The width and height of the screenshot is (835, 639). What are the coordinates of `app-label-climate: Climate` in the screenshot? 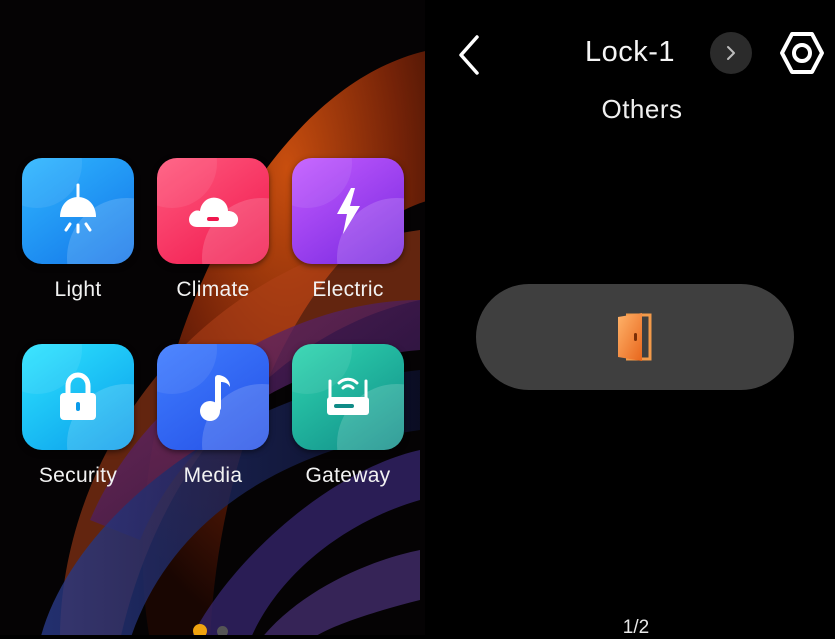 It's located at (213, 289).